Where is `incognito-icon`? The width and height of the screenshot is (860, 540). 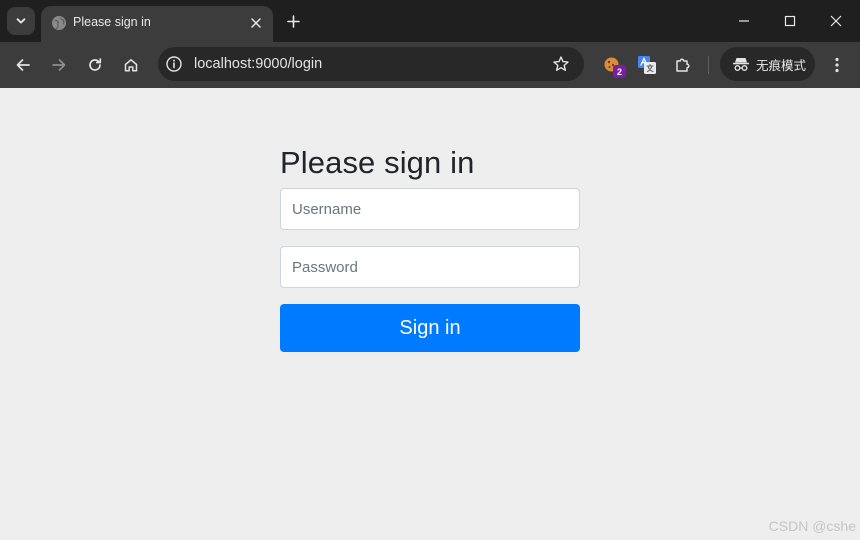 incognito-icon is located at coordinates (741, 64).